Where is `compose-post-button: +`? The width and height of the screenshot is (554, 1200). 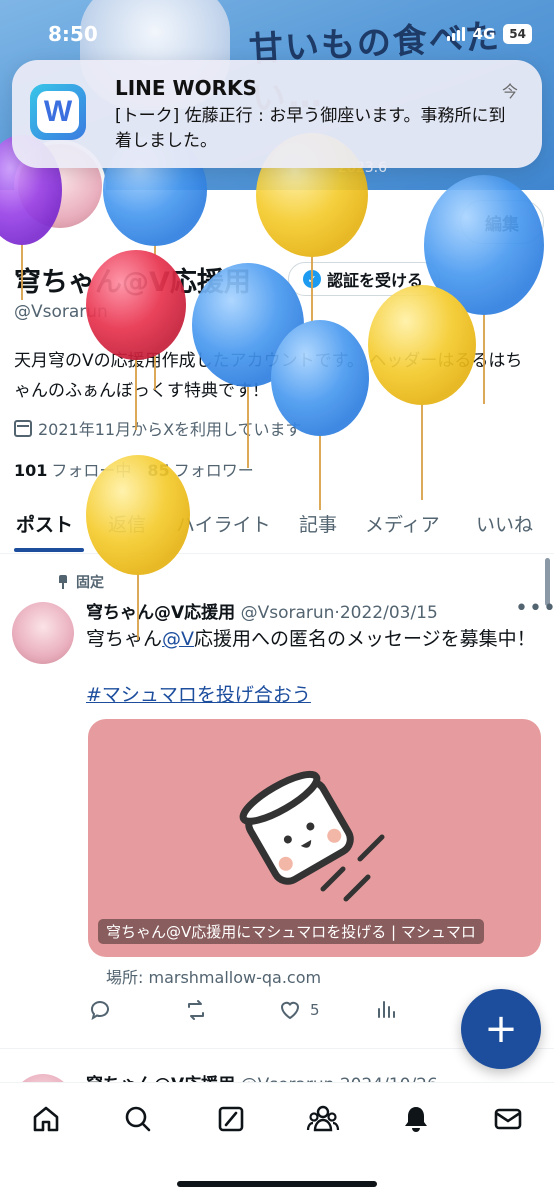
compose-post-button: + is located at coordinates (501, 1029).